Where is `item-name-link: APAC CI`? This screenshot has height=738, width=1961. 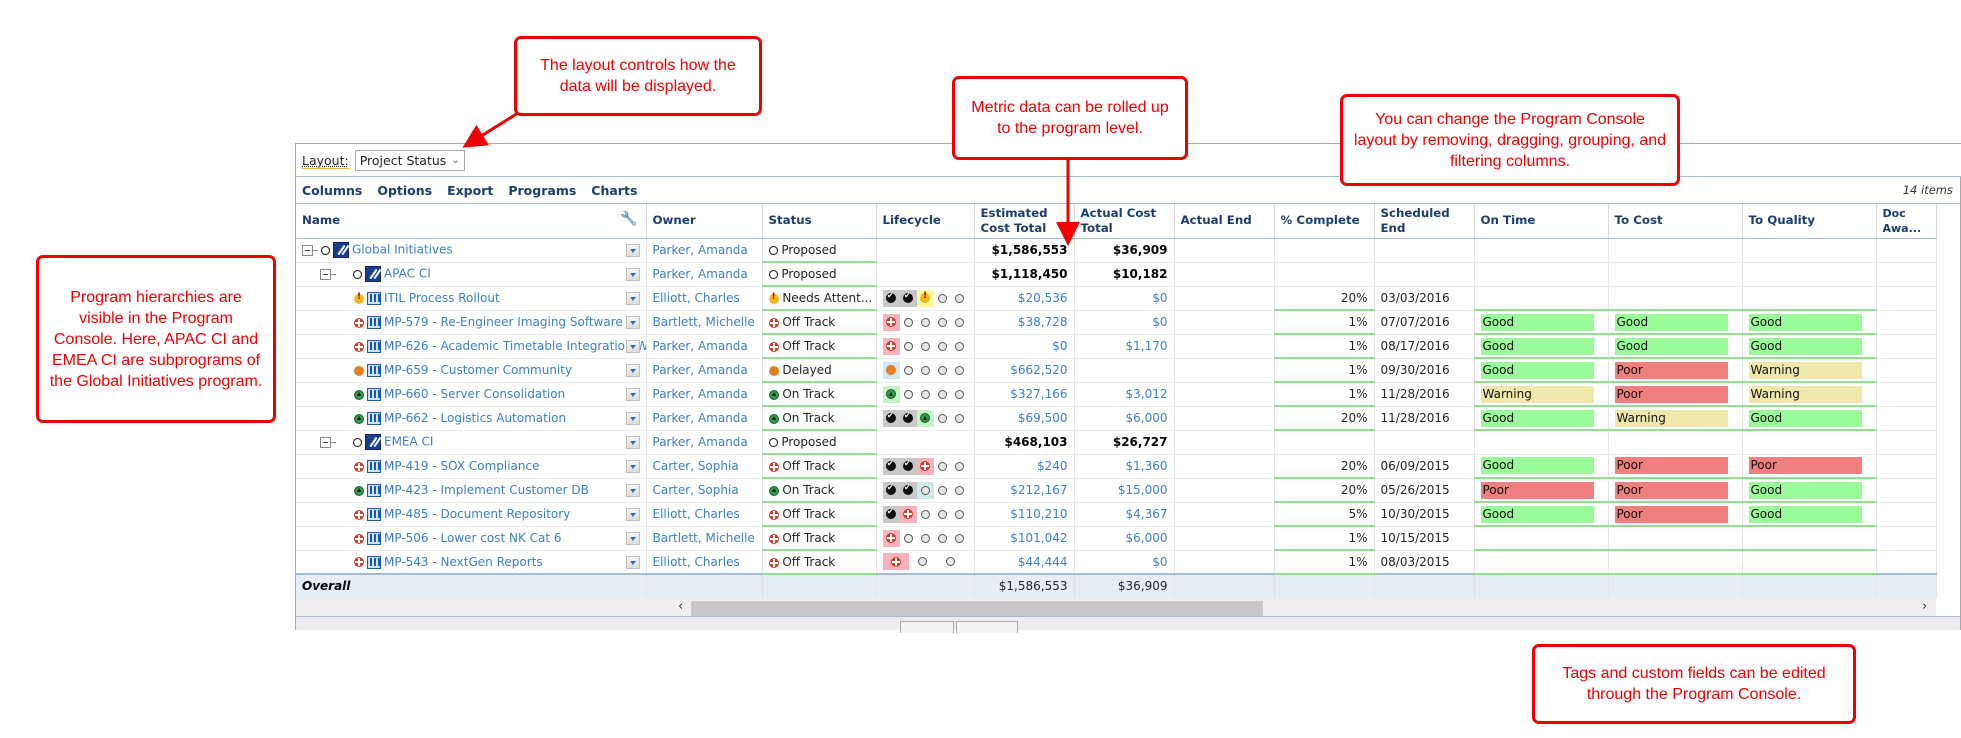 item-name-link: APAC CI is located at coordinates (407, 274).